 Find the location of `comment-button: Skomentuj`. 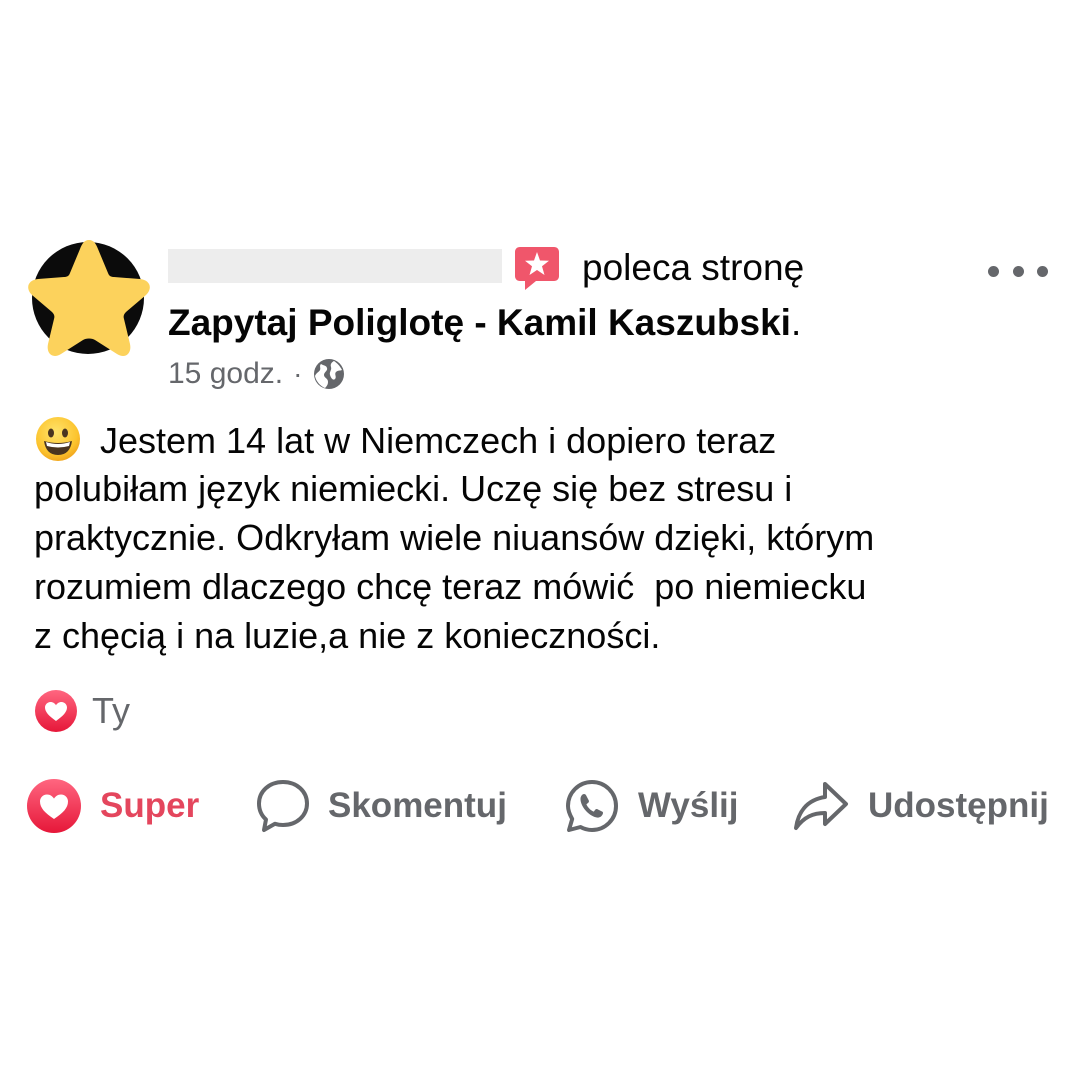

comment-button: Skomentuj is located at coordinates (381, 806).